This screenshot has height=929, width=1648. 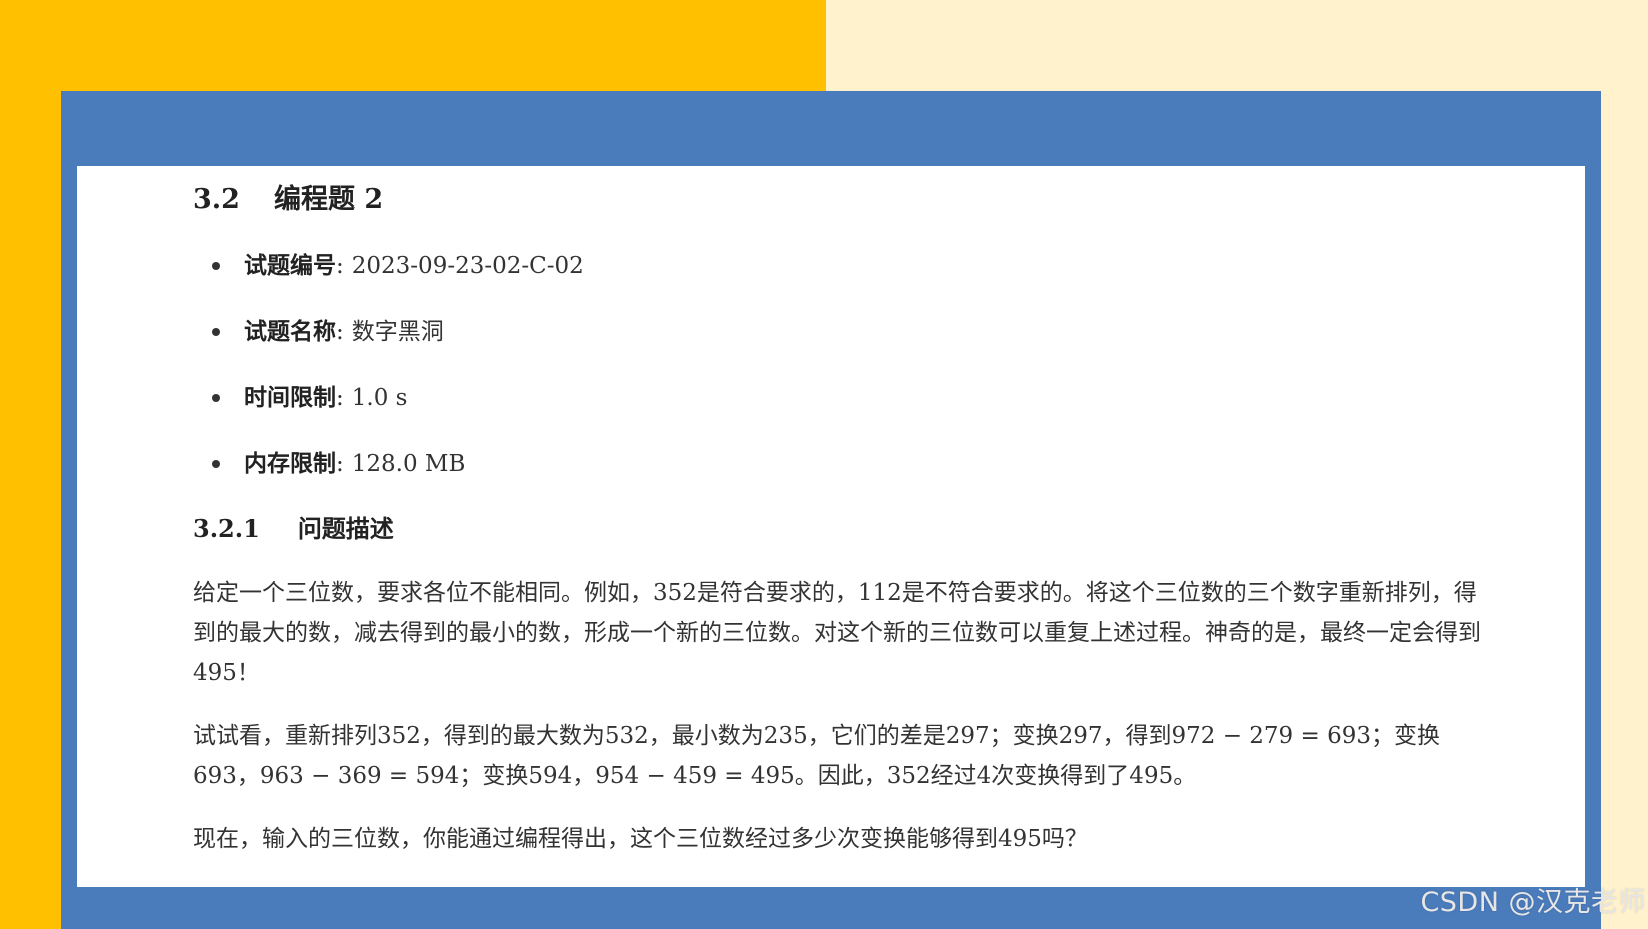 I want to click on meta-label: 内存限制, so click(x=290, y=463).